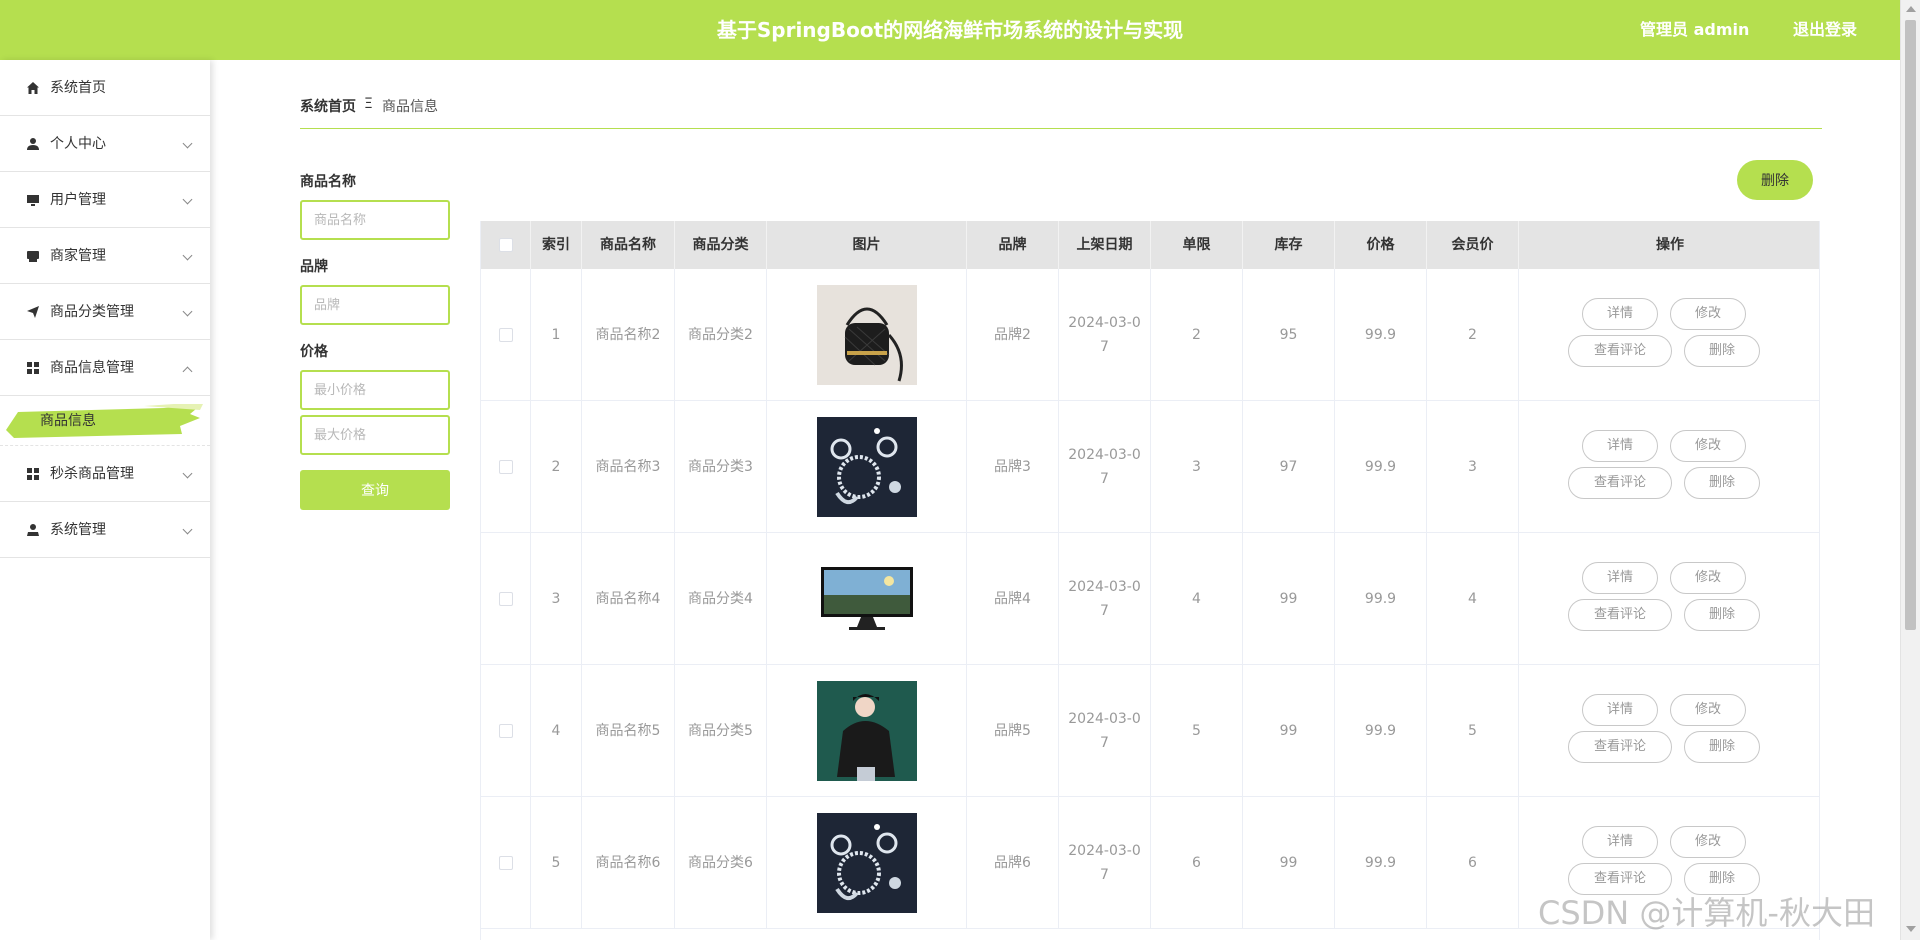 Image resolution: width=1920 pixels, height=940 pixels. Describe the element at coordinates (68, 421) in the screenshot. I see `sidebar-subitem-label: 商品信息` at that location.